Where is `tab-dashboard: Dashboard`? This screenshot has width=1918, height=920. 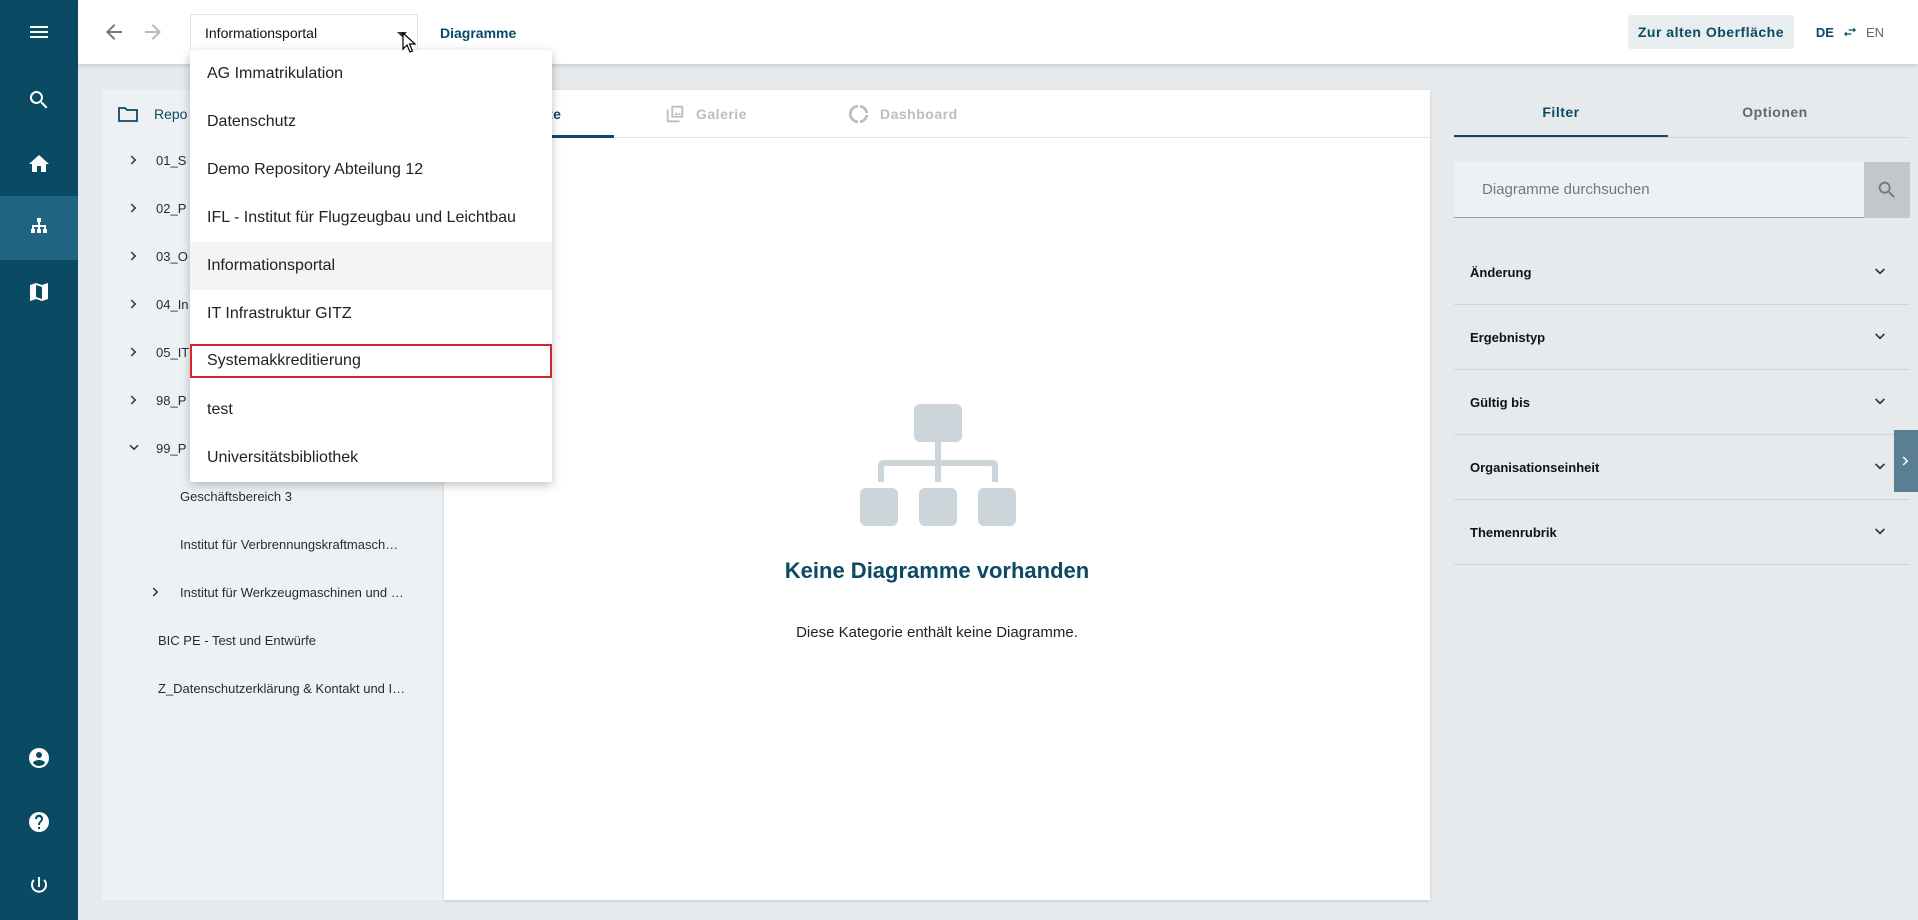
tab-dashboard: Dashboard is located at coordinates (903, 114).